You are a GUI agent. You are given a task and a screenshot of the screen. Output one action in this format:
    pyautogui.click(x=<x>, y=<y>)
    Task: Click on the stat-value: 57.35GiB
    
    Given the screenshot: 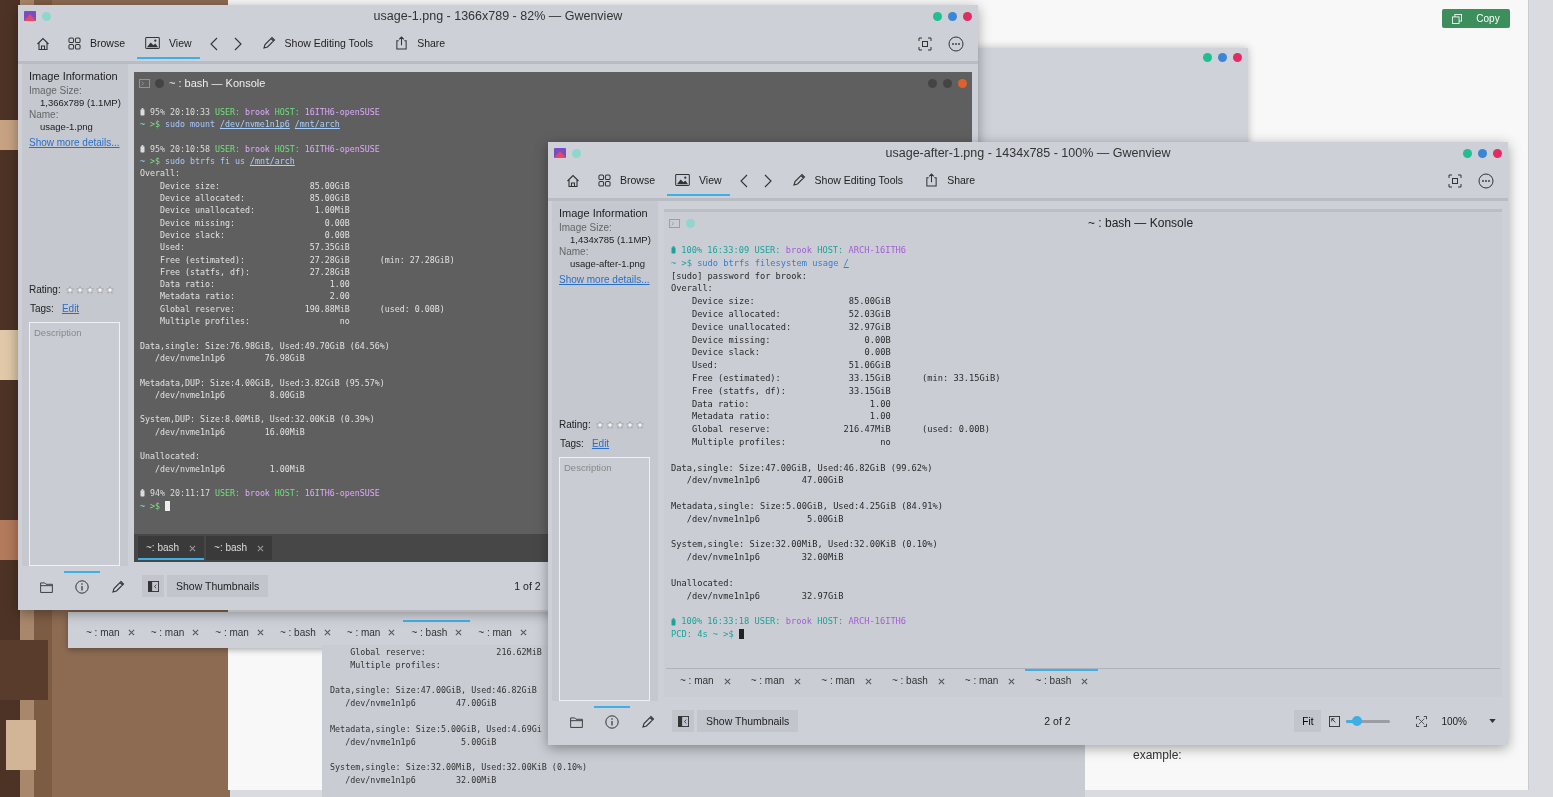 What is the action you would take?
    pyautogui.click(x=329, y=247)
    